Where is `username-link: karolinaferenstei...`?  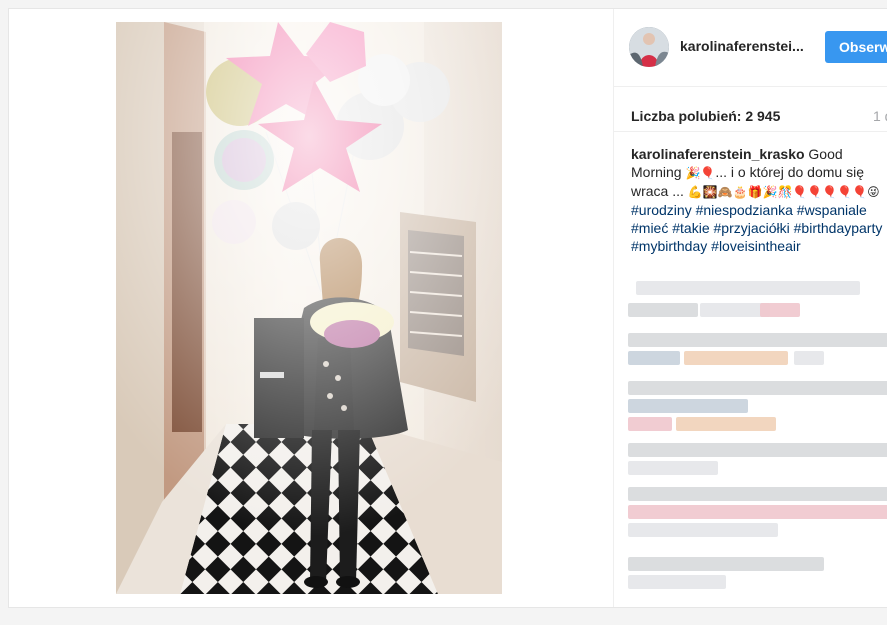 username-link: karolinaferenstei... is located at coordinates (742, 46).